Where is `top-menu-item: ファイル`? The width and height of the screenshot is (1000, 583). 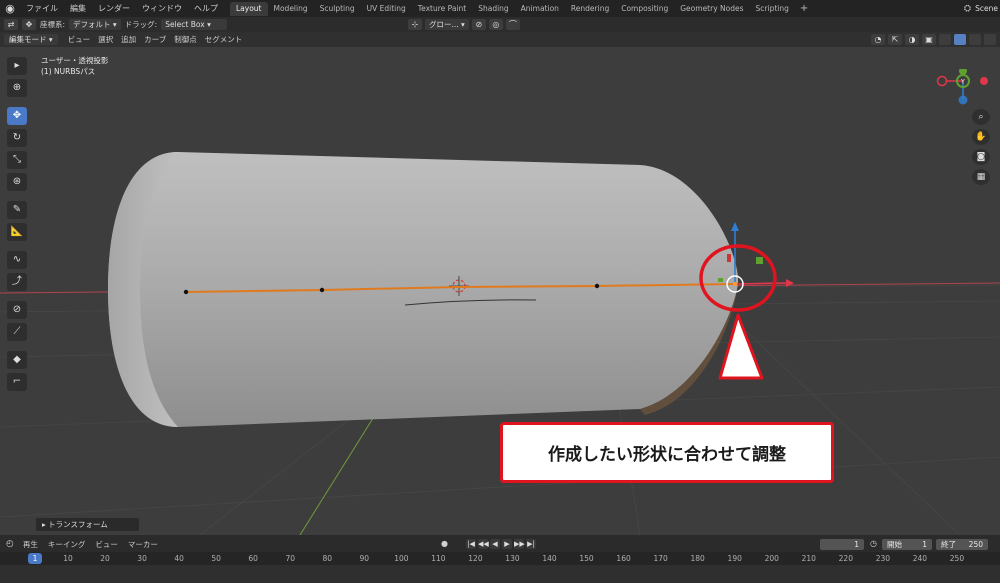
top-menu-item: ファイル is located at coordinates (42, 8).